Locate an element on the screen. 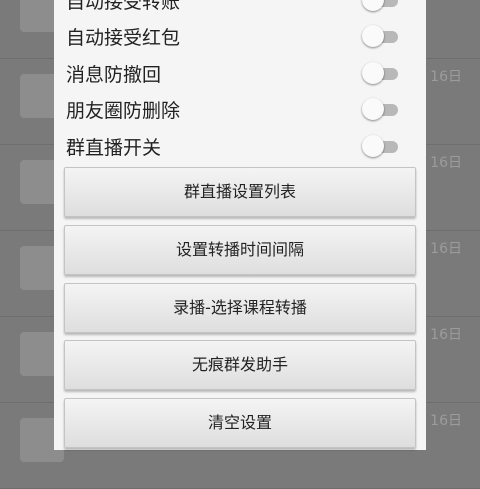 This screenshot has width=480, height=489. group-live-settings-list-button: 群直播设置列表 is located at coordinates (240, 192).